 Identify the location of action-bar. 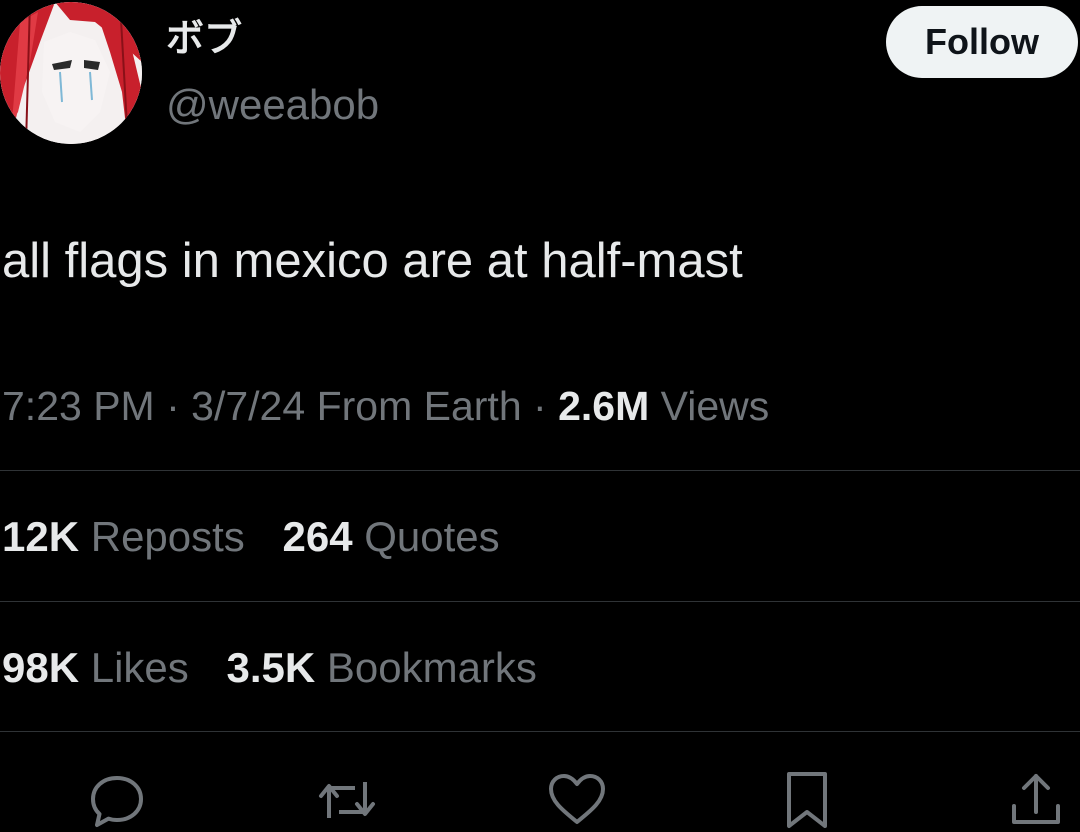
(540, 794).